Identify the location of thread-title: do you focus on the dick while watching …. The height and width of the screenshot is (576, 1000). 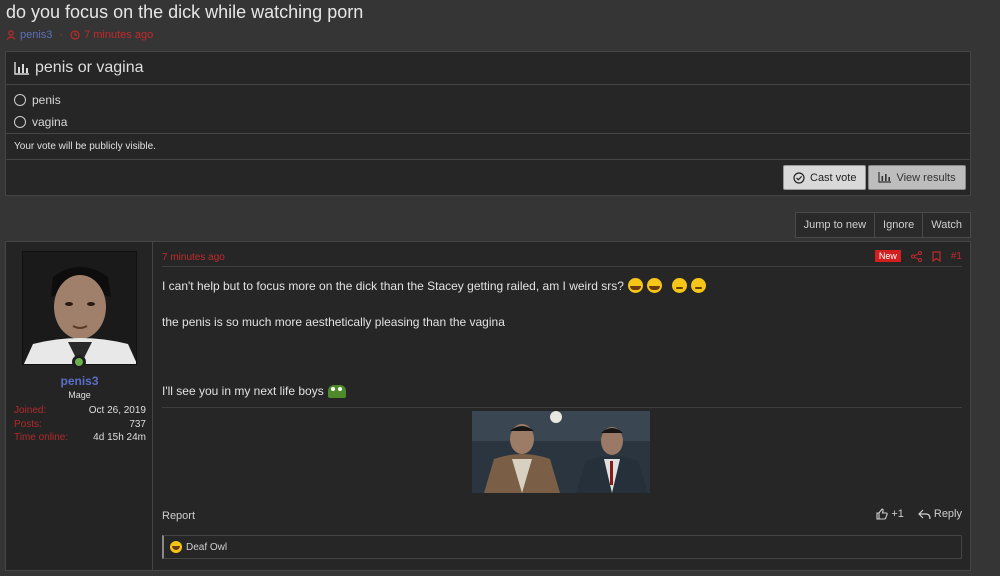
(185, 12).